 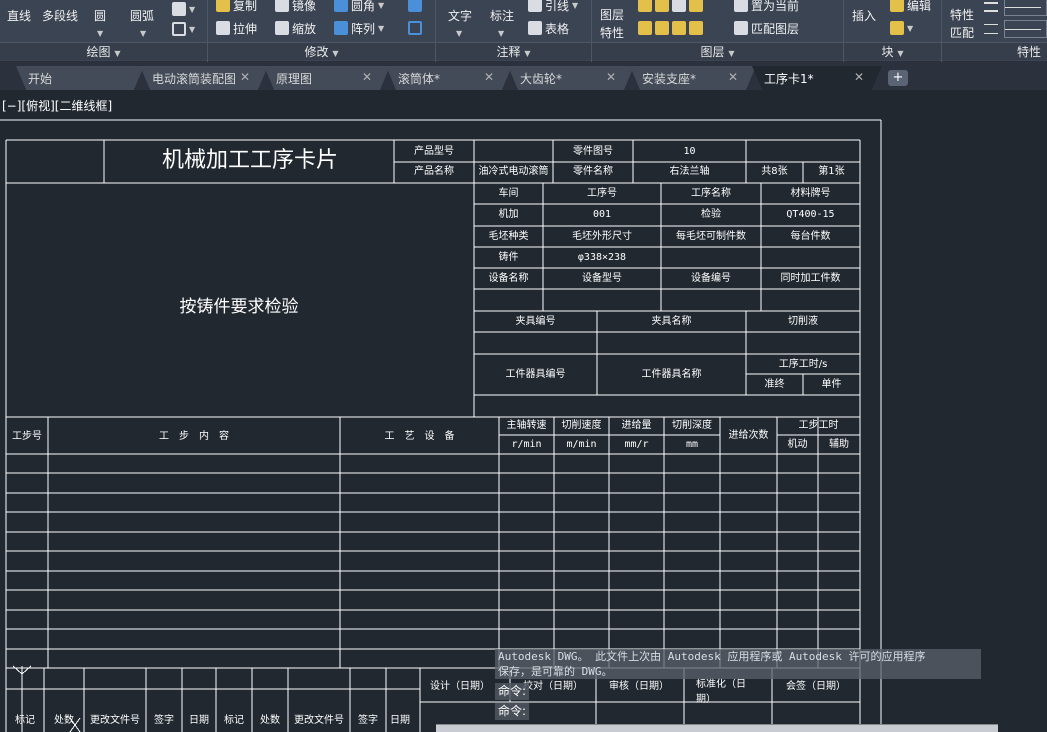 What do you see at coordinates (341, 28) in the screenshot?
I see `array-icon` at bounding box center [341, 28].